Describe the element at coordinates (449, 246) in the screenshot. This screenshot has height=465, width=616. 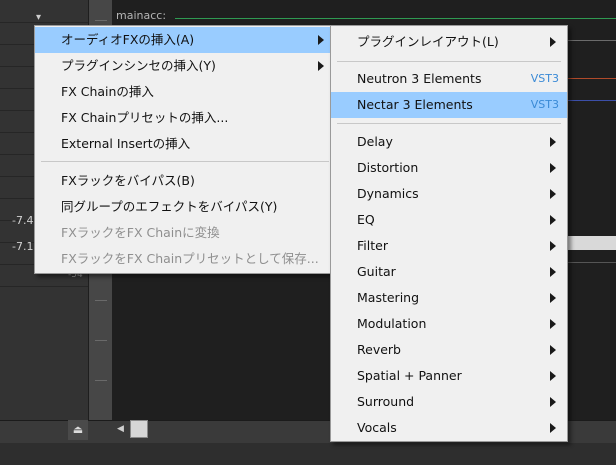
I see `menu-item-category-filter: Filter` at that location.